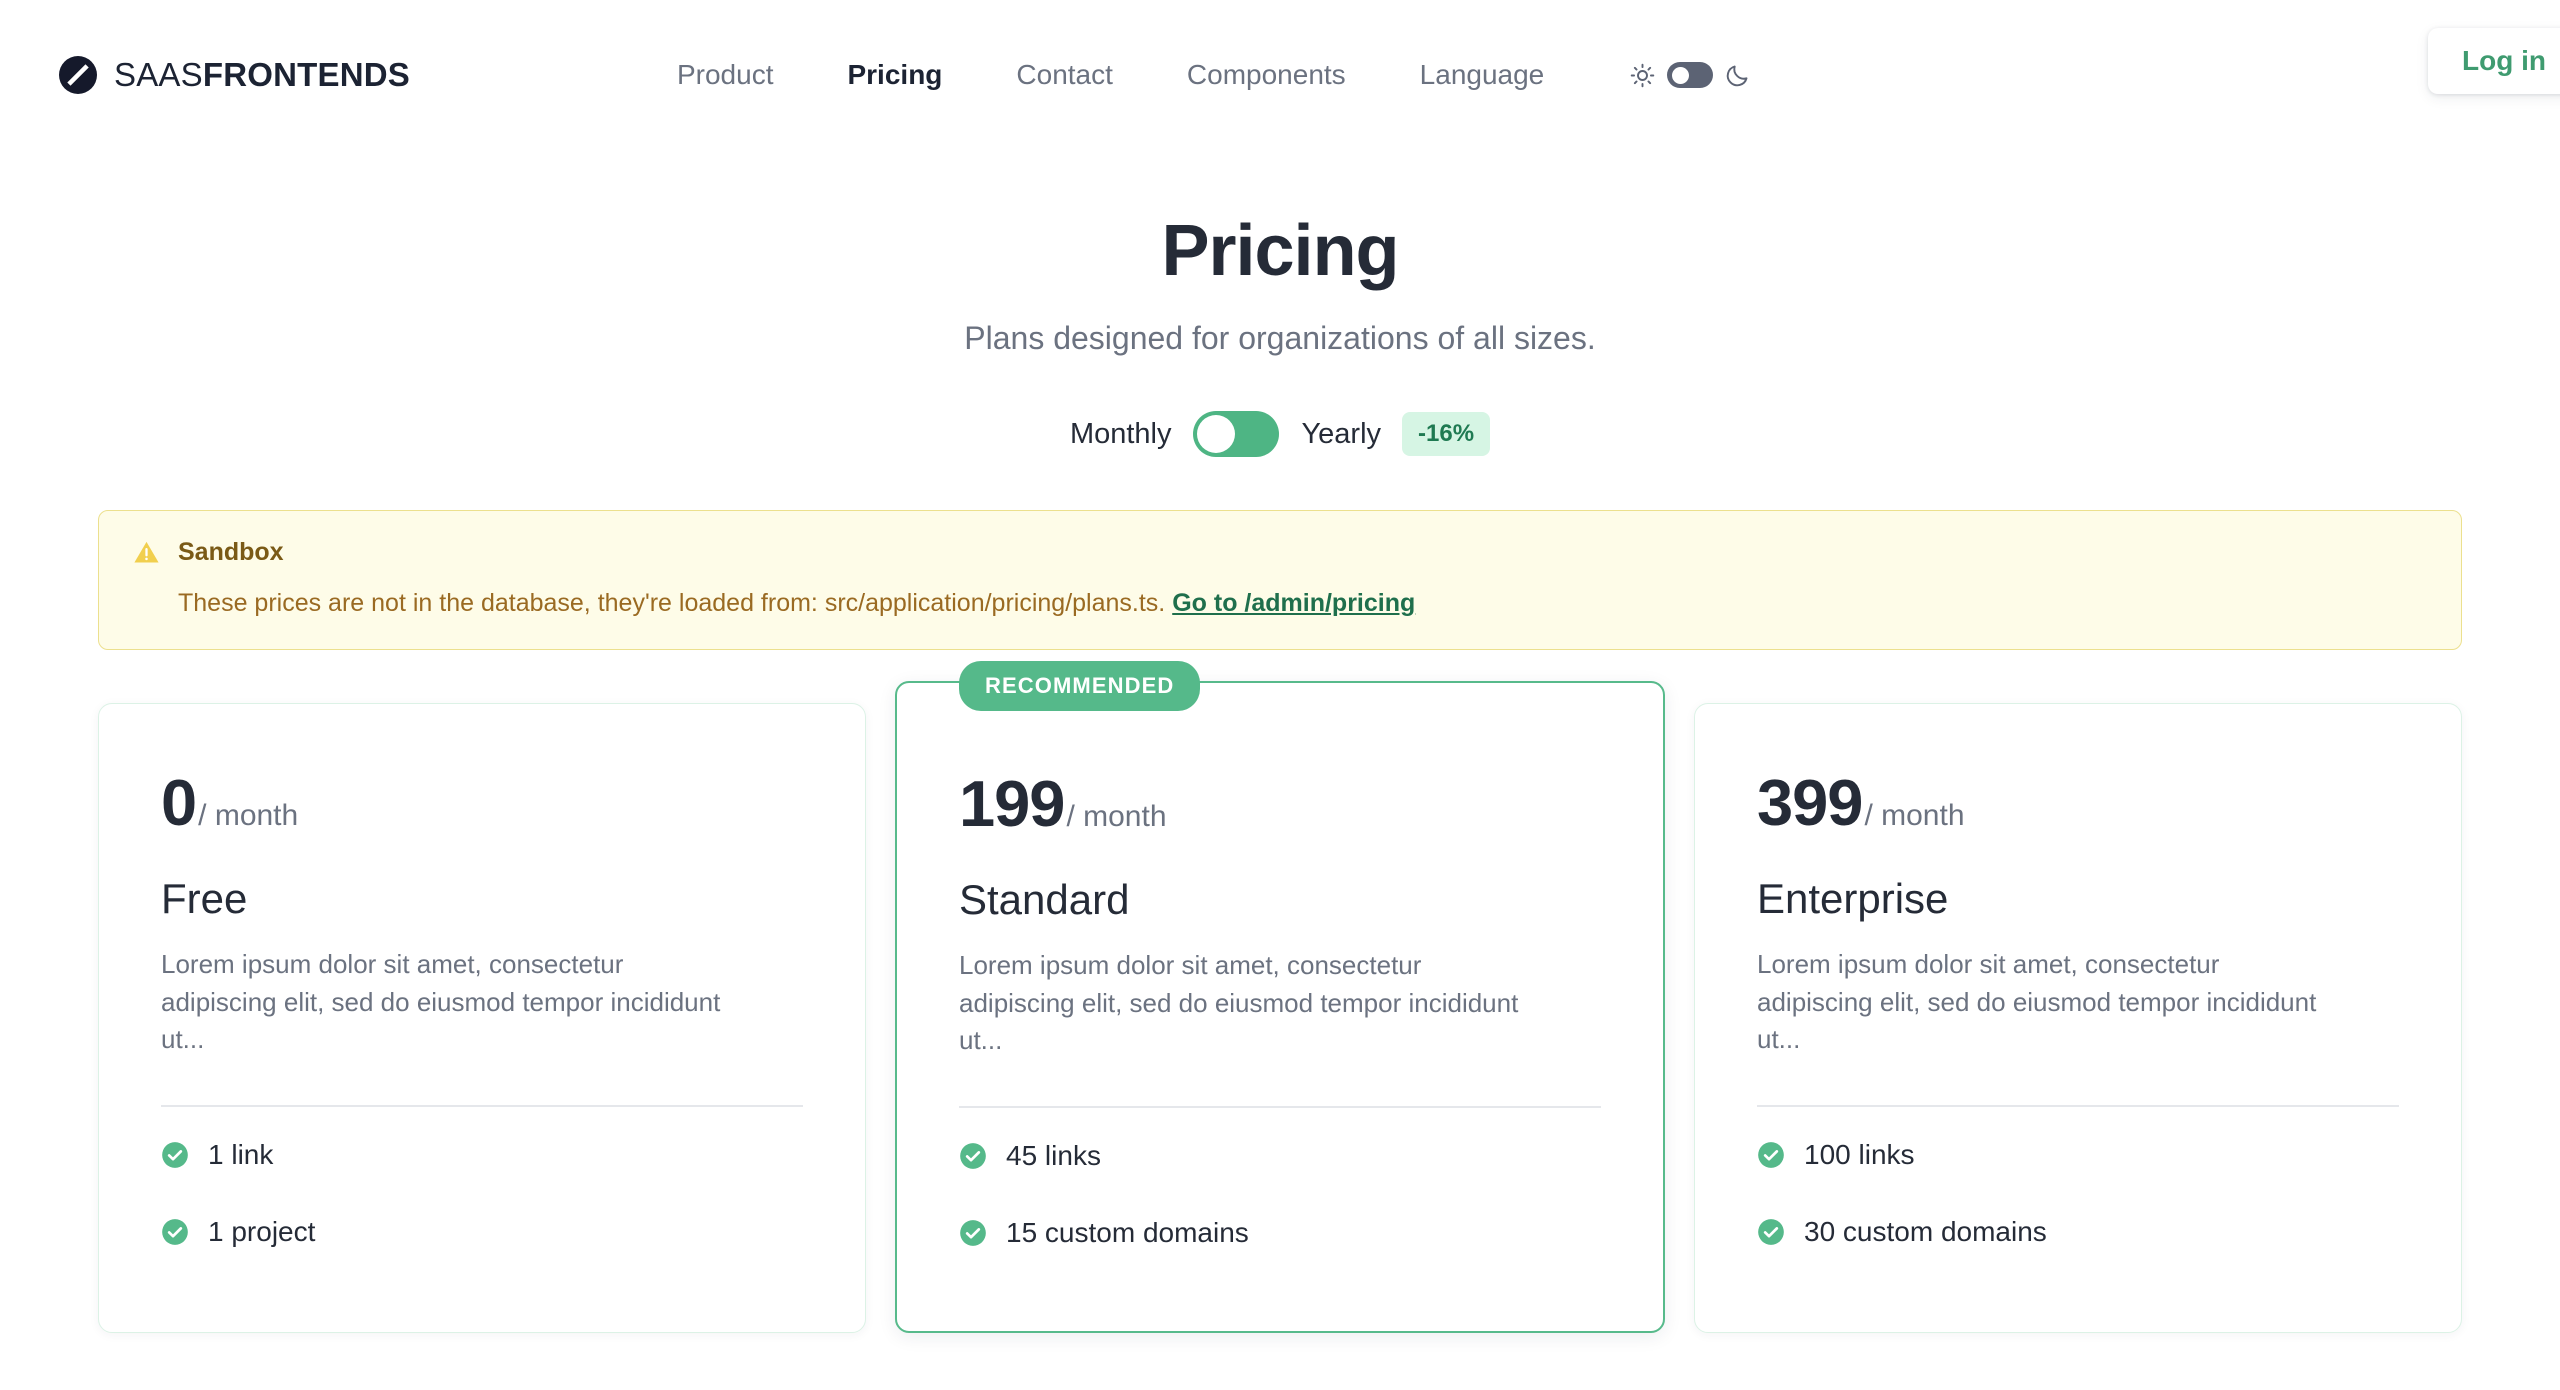 Image resolution: width=2560 pixels, height=1390 pixels. I want to click on plan-feature-label: 45 links, so click(1053, 1155).